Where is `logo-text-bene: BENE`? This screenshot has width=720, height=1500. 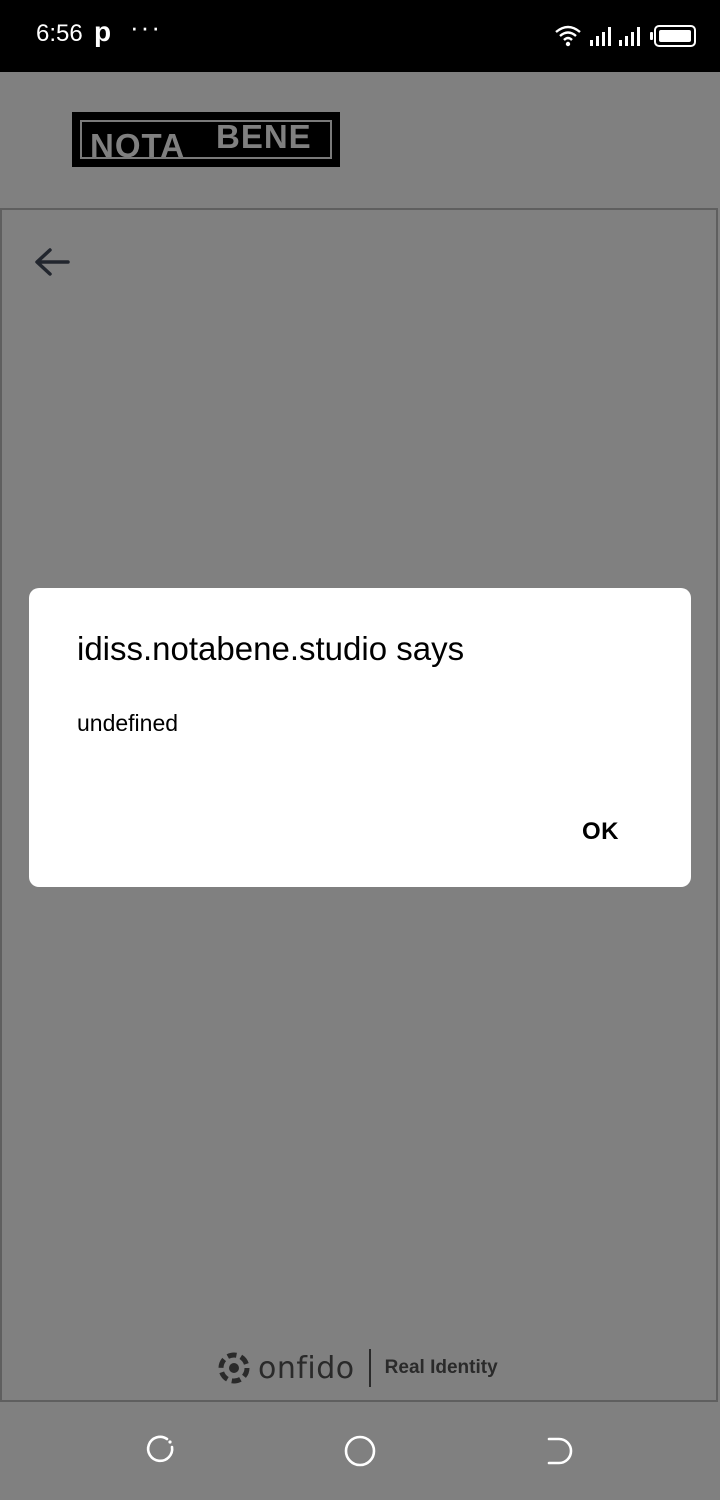
logo-text-bene: BENE is located at coordinates (264, 136).